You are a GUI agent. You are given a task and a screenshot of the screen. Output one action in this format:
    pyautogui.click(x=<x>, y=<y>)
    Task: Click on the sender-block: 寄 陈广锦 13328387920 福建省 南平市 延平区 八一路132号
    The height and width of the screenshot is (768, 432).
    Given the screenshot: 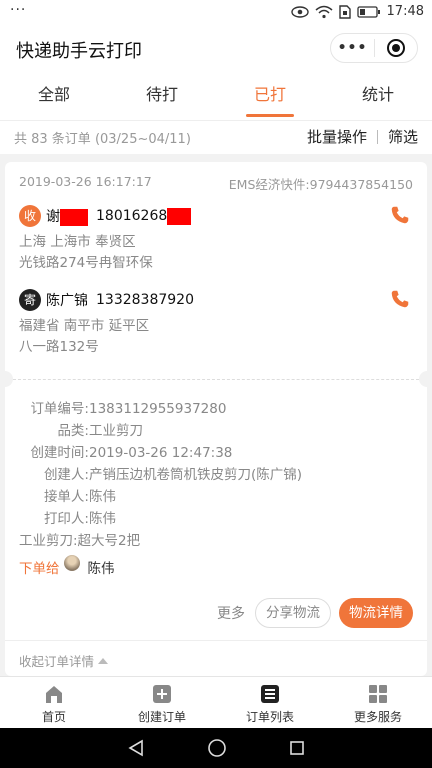 What is the action you would take?
    pyautogui.click(x=216, y=323)
    